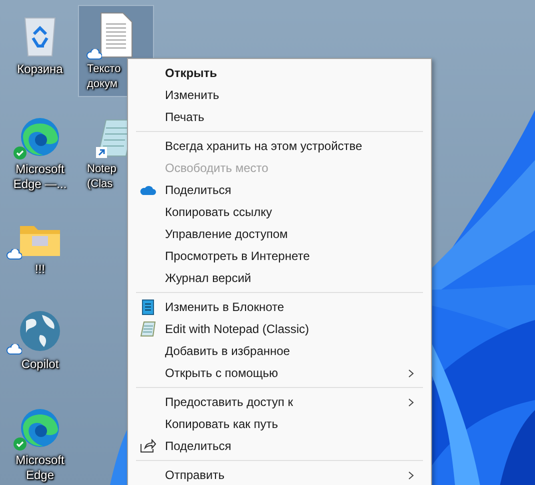 Image resolution: width=535 pixels, height=485 pixels. I want to click on menu-item: Изменить в Блокноте, so click(279, 307).